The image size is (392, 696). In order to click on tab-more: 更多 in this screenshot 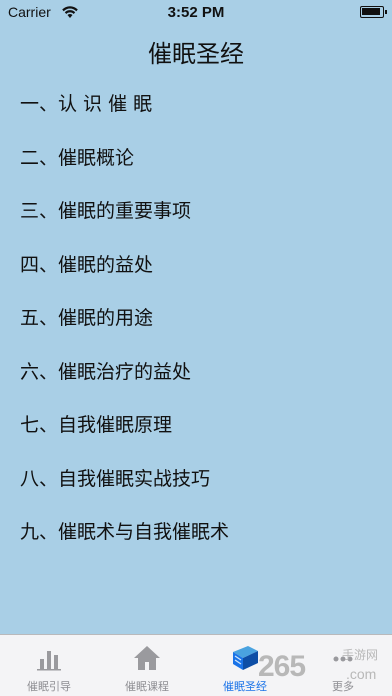, I will do `click(343, 665)`.